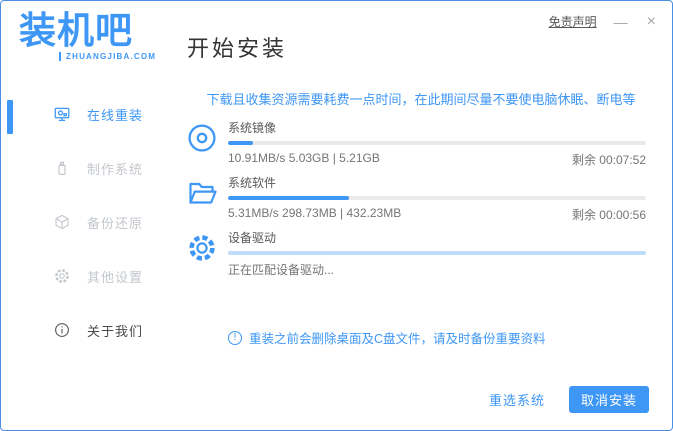 The image size is (673, 431). What do you see at coordinates (115, 169) in the screenshot?
I see `sidebar-item-label: 制作系统` at bounding box center [115, 169].